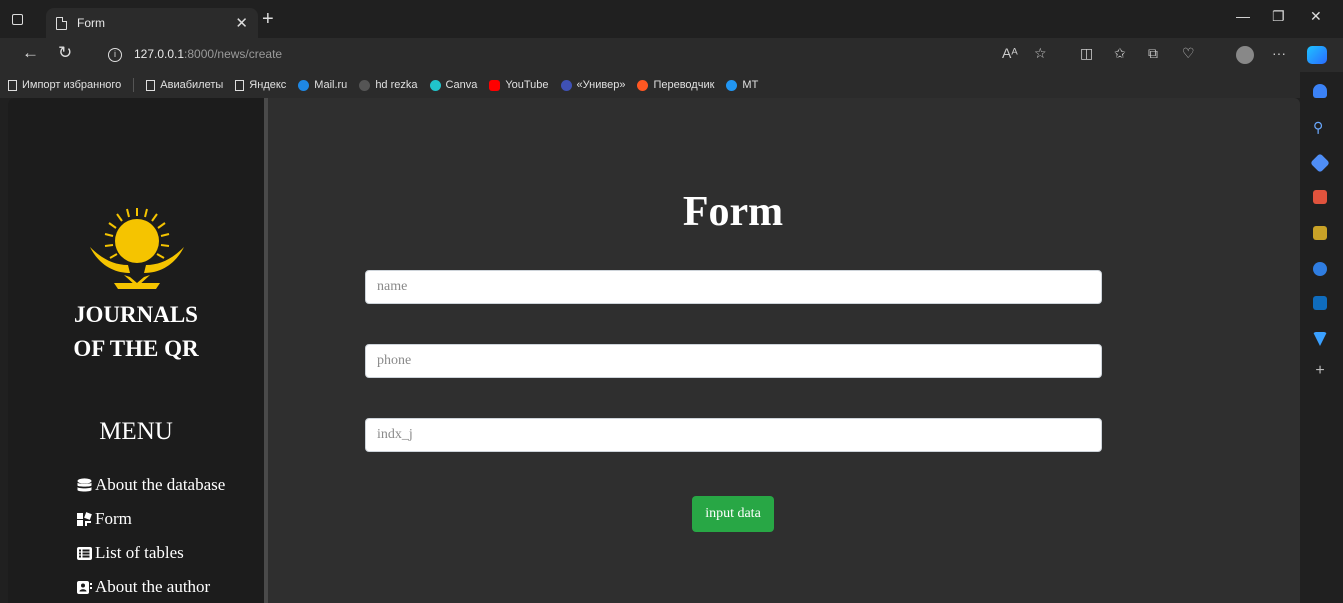  I want to click on phone-input, so click(733, 361).